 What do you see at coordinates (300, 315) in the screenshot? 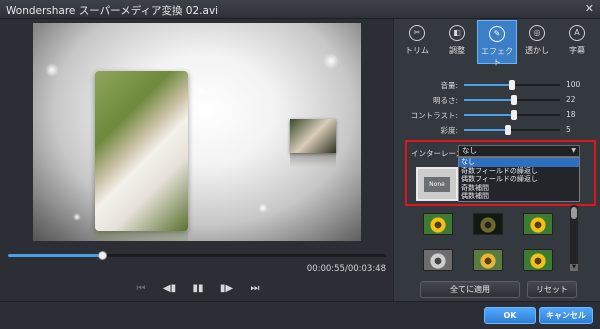
I see `footer-bar: OK キャンセル` at bounding box center [300, 315].